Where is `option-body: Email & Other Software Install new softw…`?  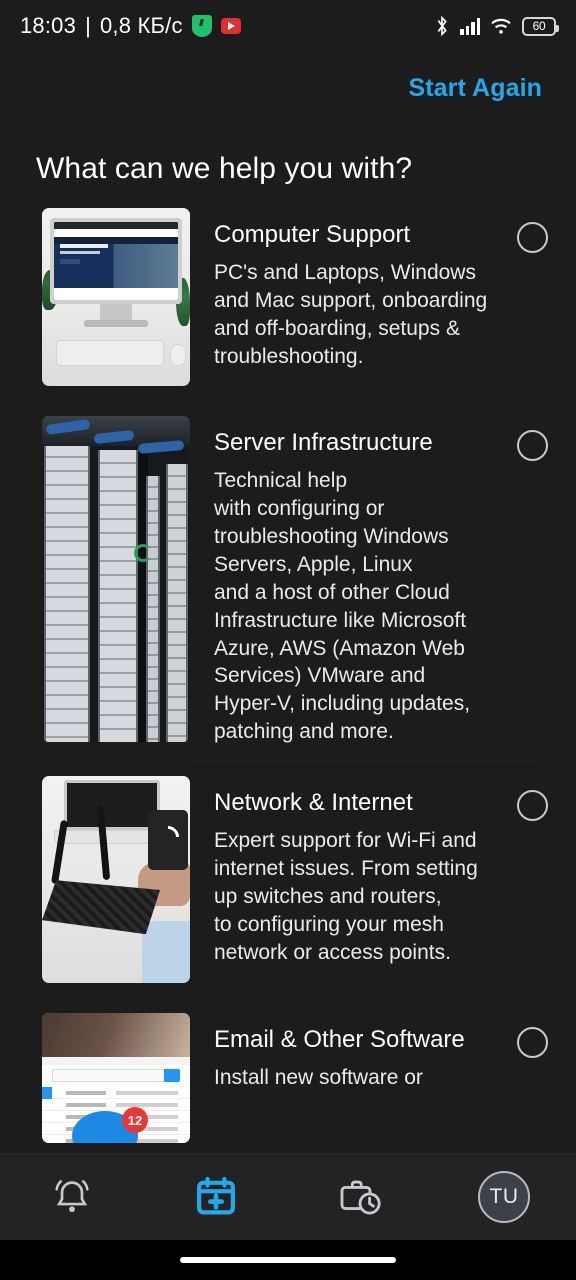 option-body: Email & Other Software Install new softw… is located at coordinates (372, 1052).